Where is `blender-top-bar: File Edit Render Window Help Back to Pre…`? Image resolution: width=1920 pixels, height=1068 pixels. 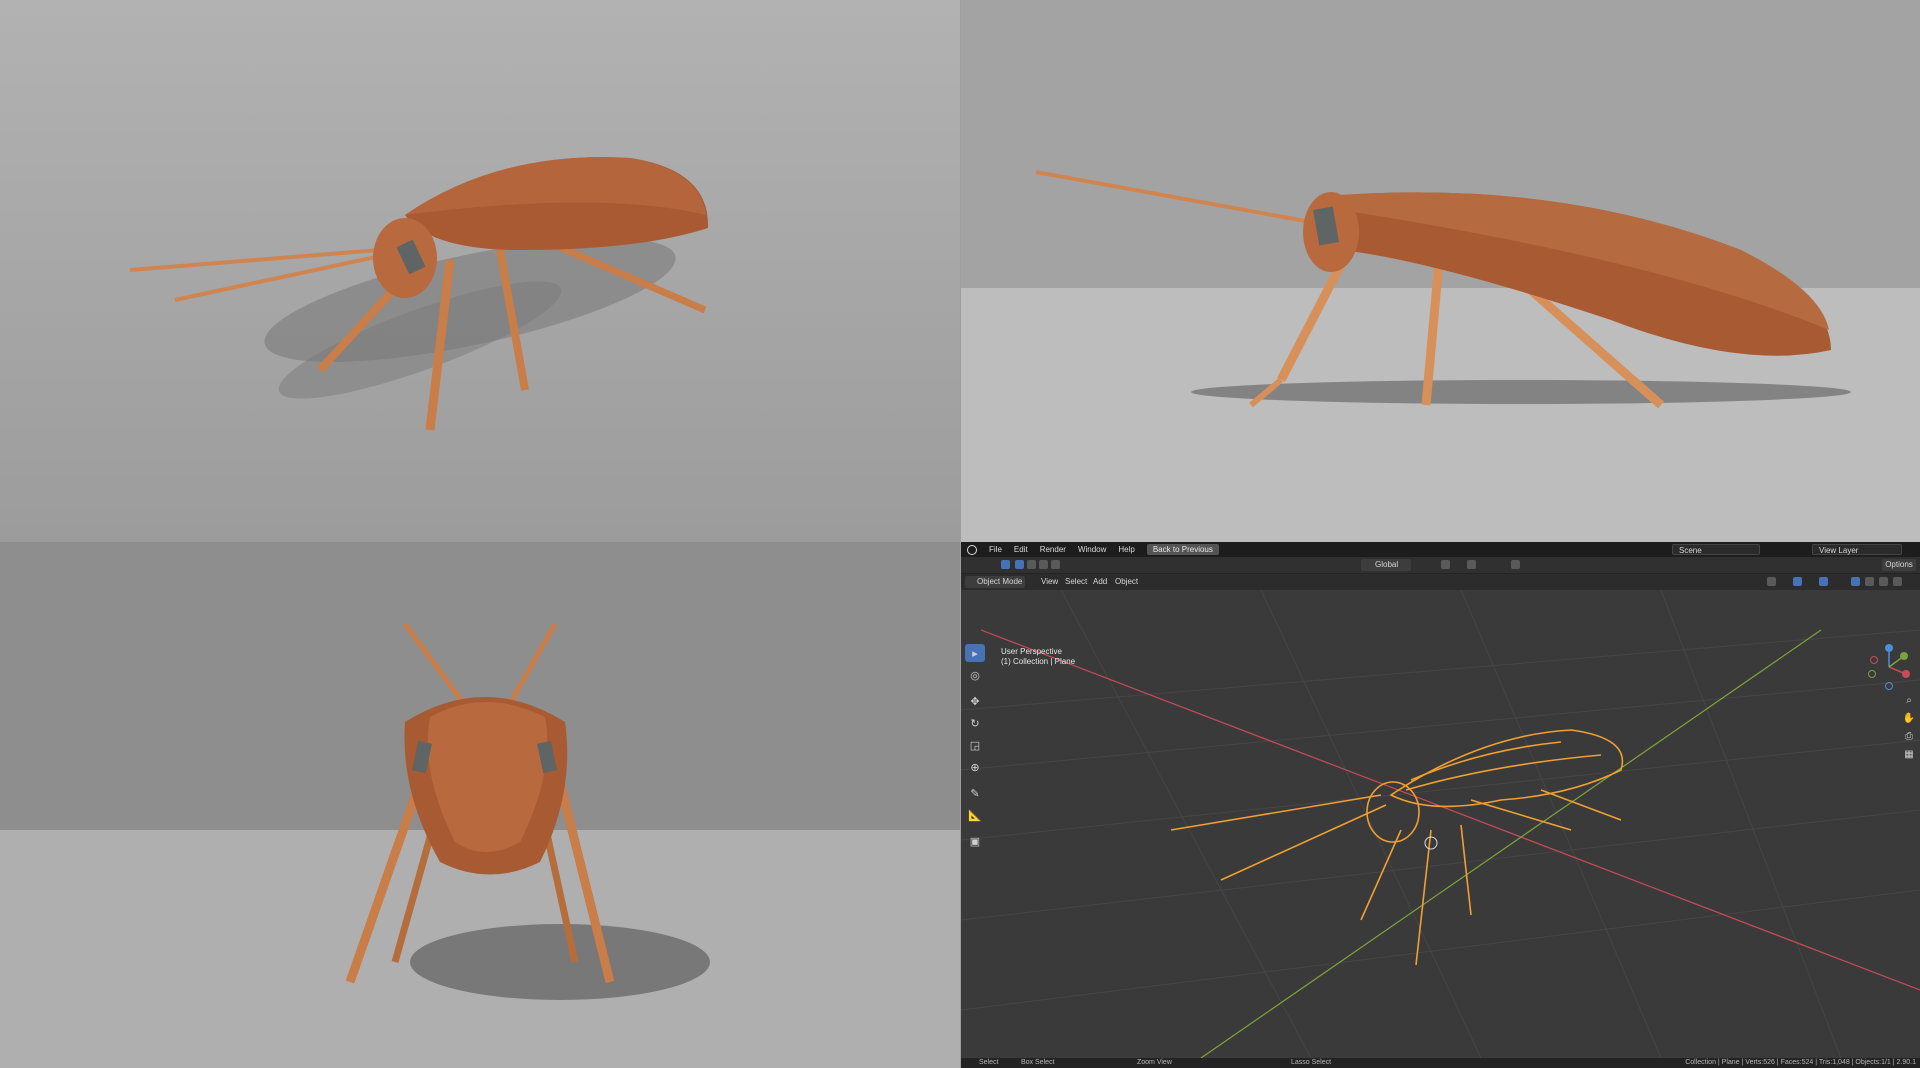 blender-top-bar: File Edit Render Window Help Back to Pre… is located at coordinates (1440, 549).